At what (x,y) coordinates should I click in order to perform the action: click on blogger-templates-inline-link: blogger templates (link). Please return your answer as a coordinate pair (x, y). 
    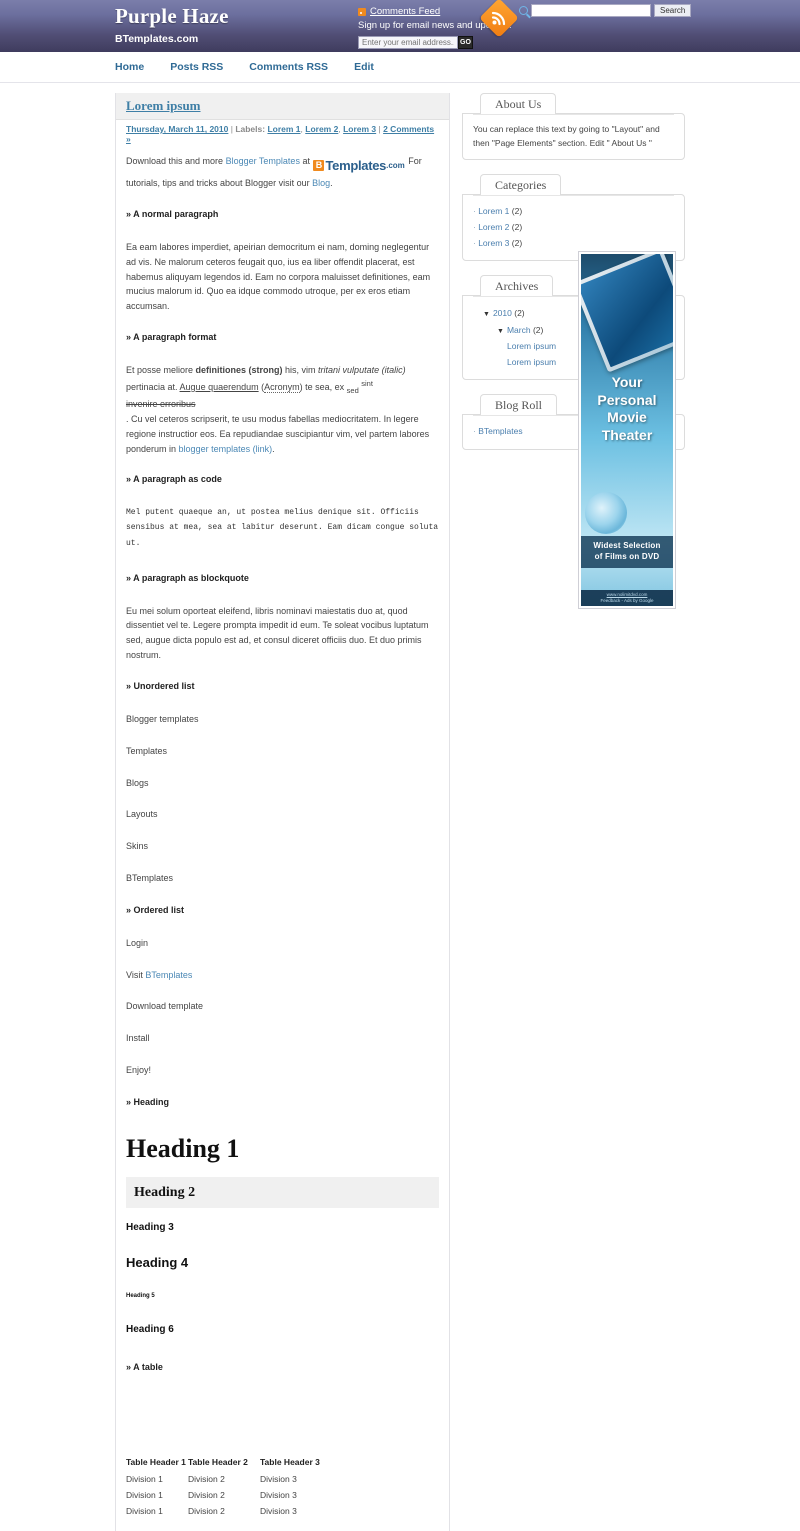
    Looking at the image, I should click on (226, 449).